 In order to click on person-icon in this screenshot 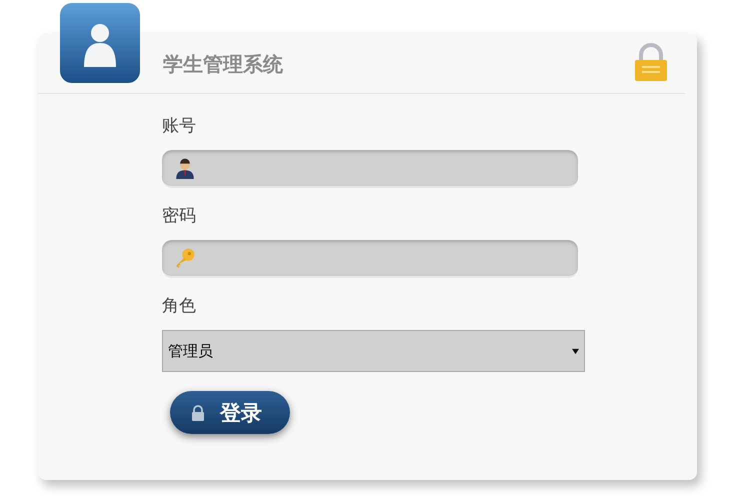, I will do `click(185, 168)`.